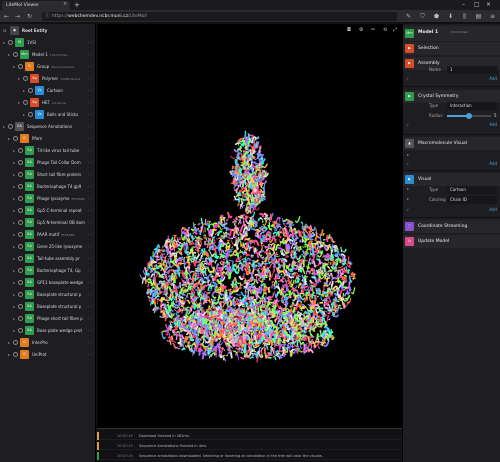 Image resolution: width=500 pixels, height=462 pixels. I want to click on library-icon: ⫼, so click(464, 16).